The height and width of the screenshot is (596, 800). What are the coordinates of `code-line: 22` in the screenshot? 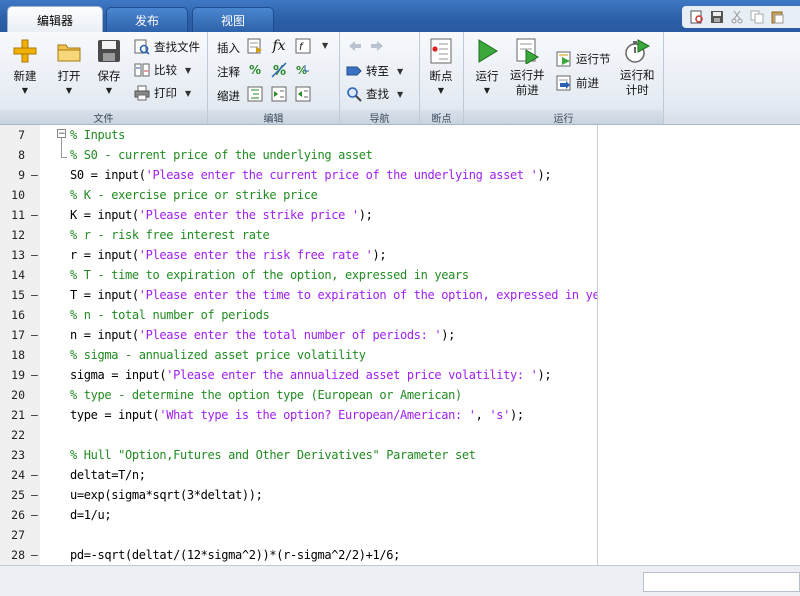 It's located at (298, 435).